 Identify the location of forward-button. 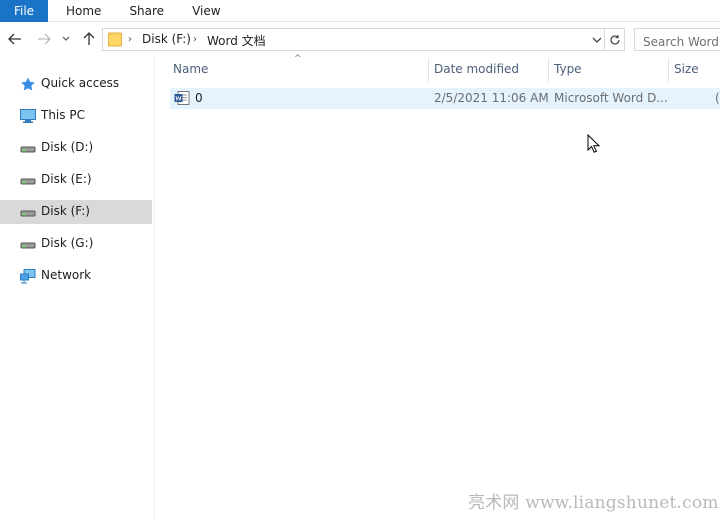
(44, 39).